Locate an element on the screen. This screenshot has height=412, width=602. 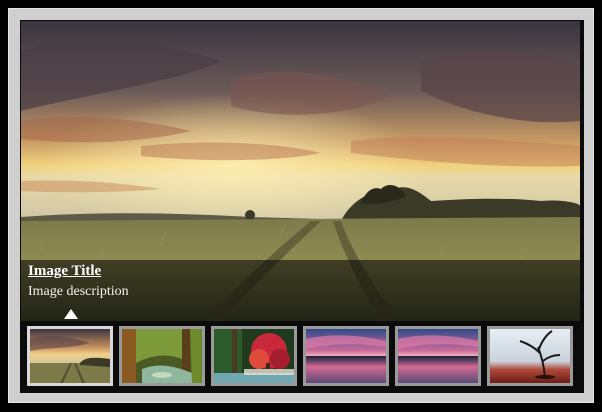
active-thumbnail-pointer is located at coordinates (71, 314).